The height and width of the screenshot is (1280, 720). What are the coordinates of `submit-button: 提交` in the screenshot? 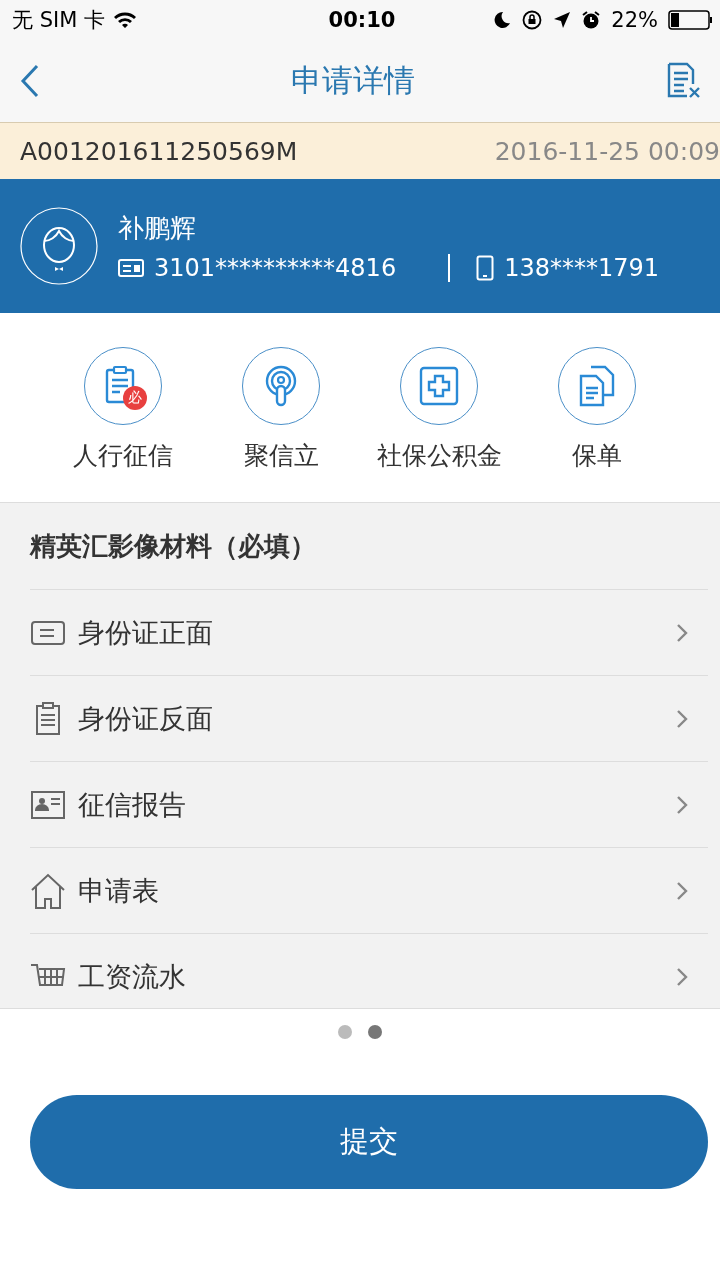 It's located at (369, 1142).